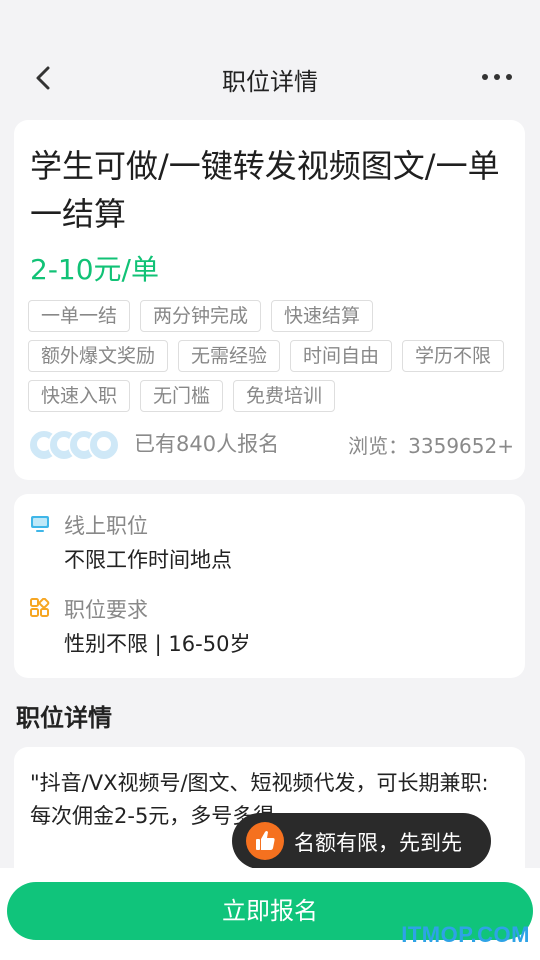 The width and height of the screenshot is (540, 960). I want to click on more-button, so click(497, 78).